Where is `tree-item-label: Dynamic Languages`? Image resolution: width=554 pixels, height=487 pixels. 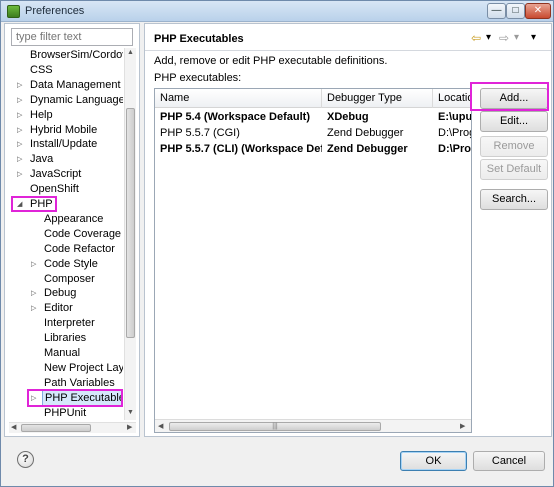 tree-item-label: Dynamic Languages is located at coordinates (76, 100).